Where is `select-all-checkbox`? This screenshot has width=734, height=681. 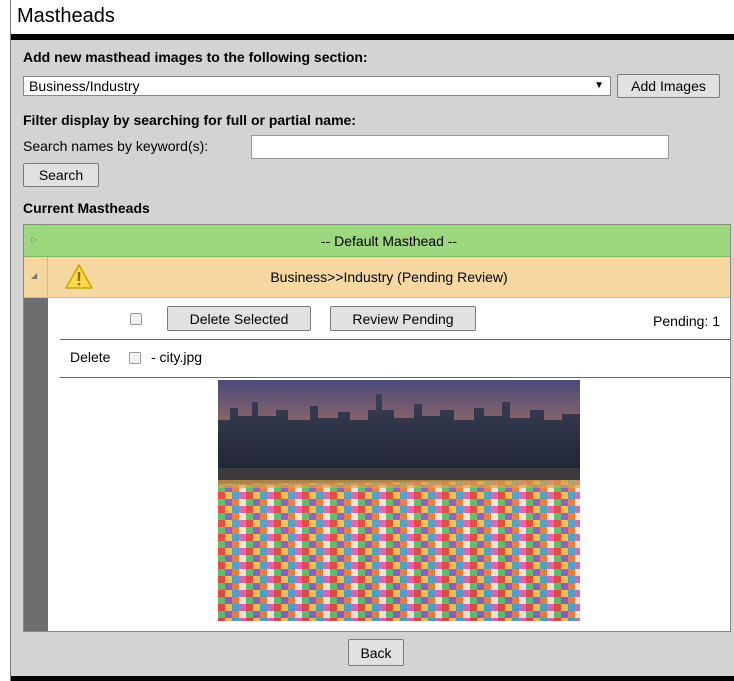 select-all-checkbox is located at coordinates (136, 319).